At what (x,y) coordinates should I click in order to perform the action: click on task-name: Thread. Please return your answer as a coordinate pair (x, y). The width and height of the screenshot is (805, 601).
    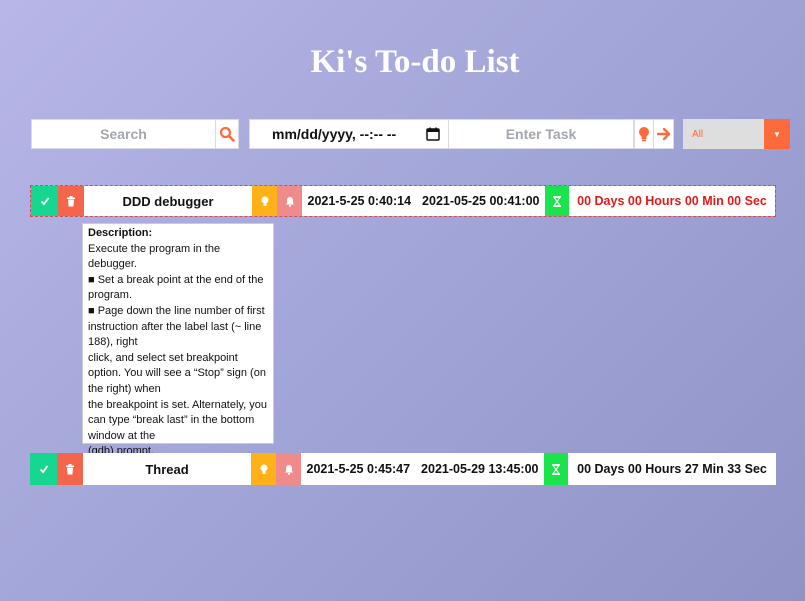
    Looking at the image, I should click on (167, 469).